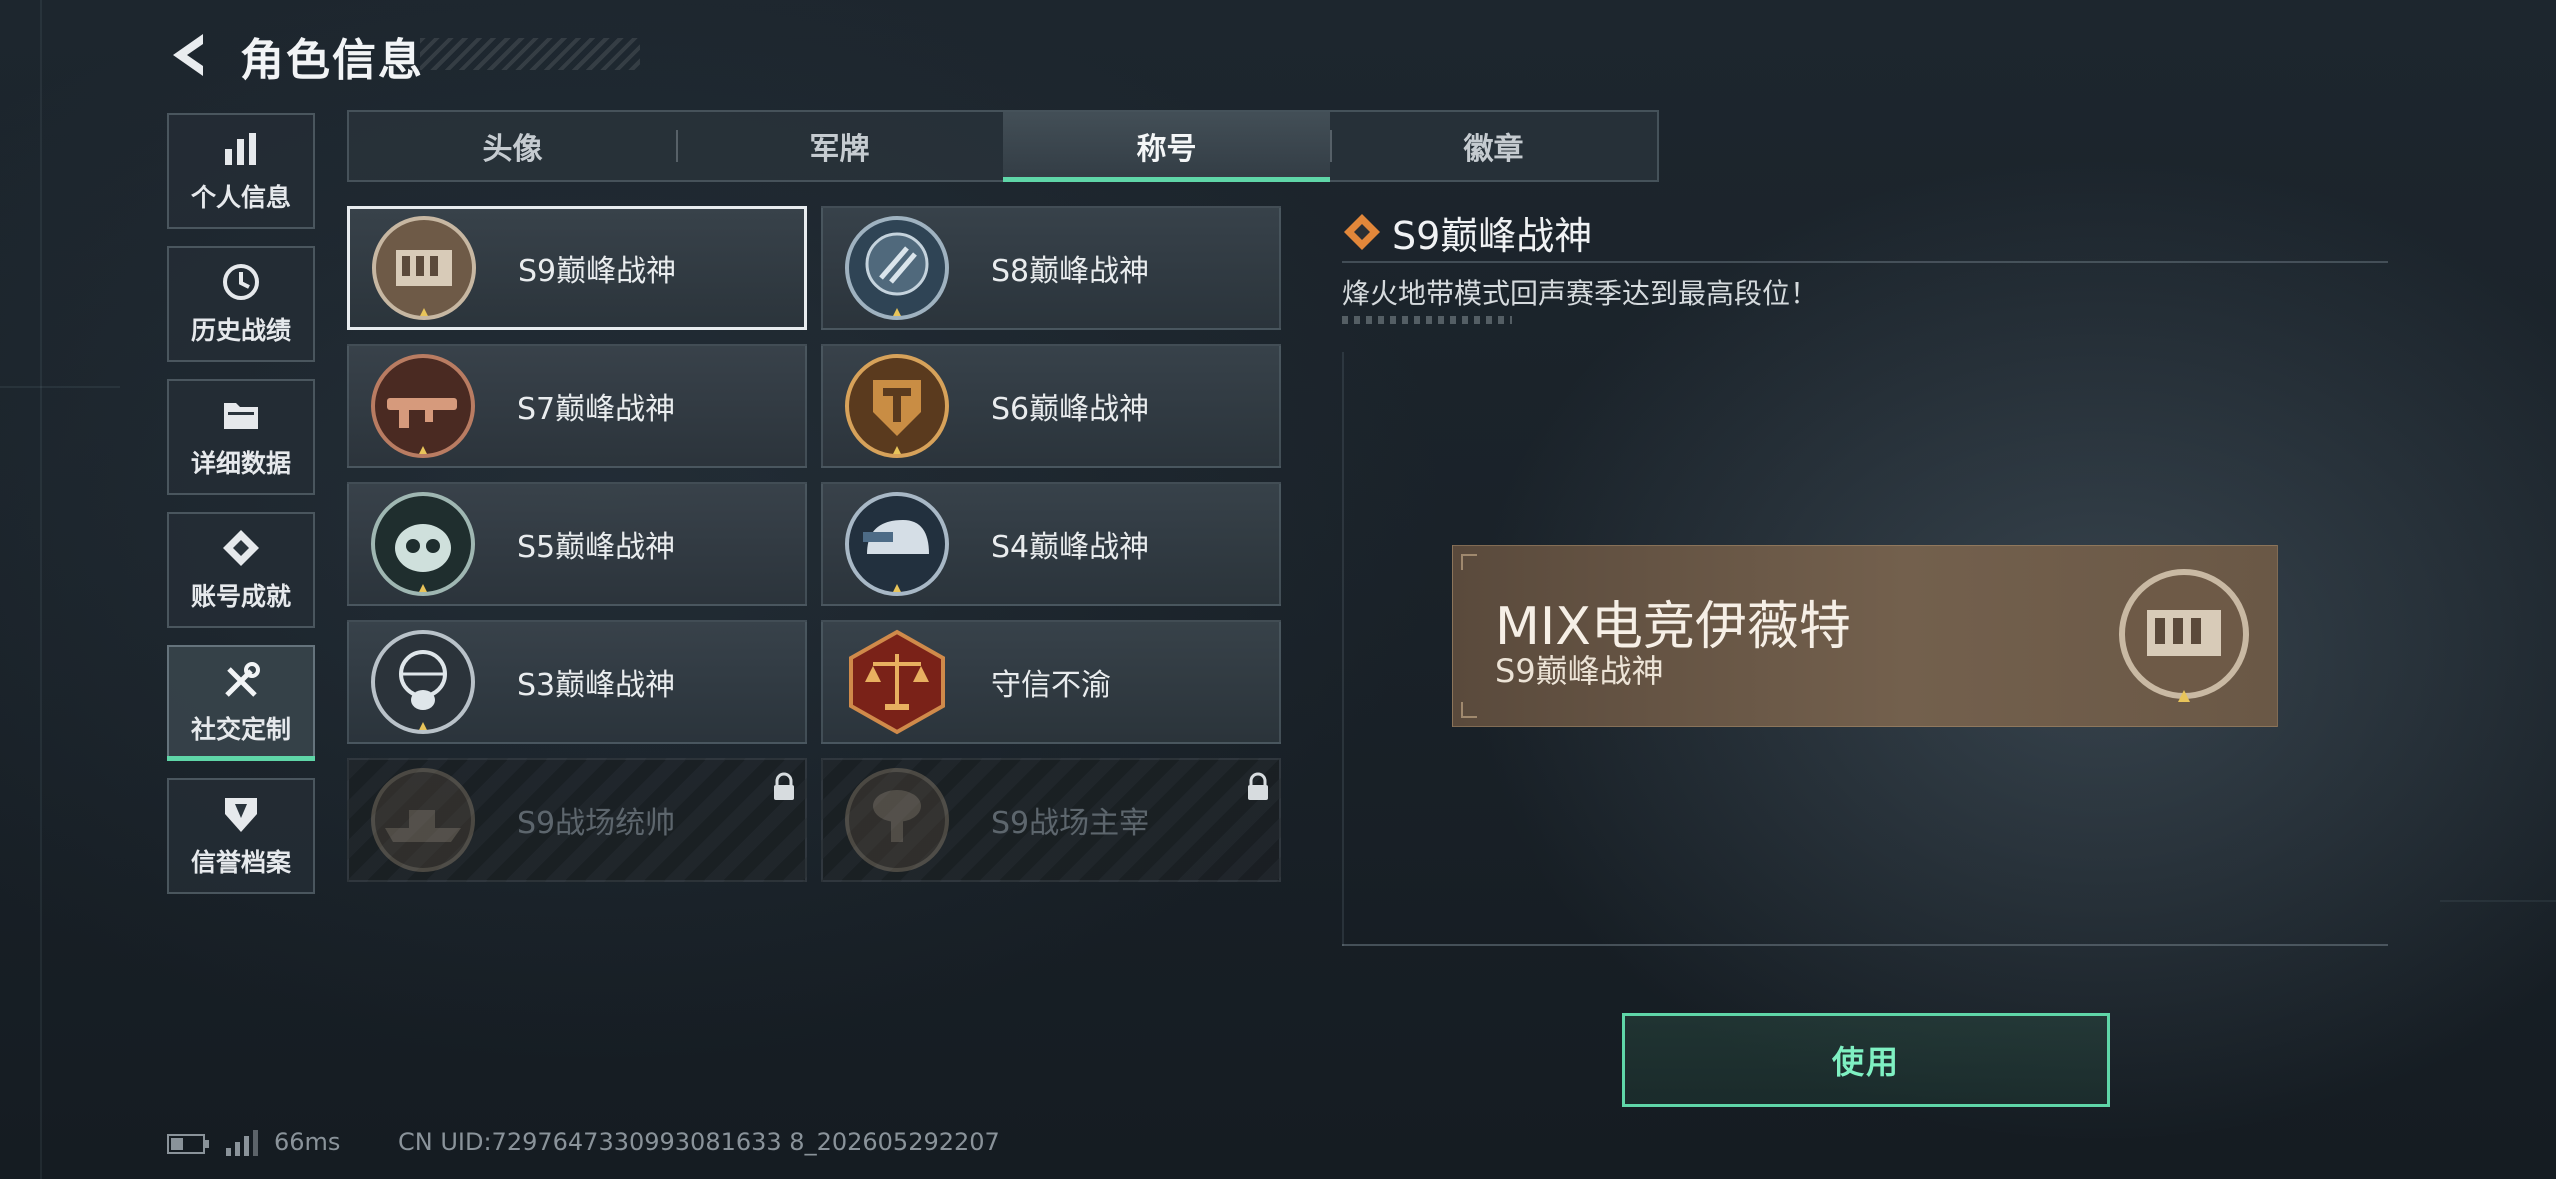  I want to click on t-shield-emblem-icon, so click(897, 406).